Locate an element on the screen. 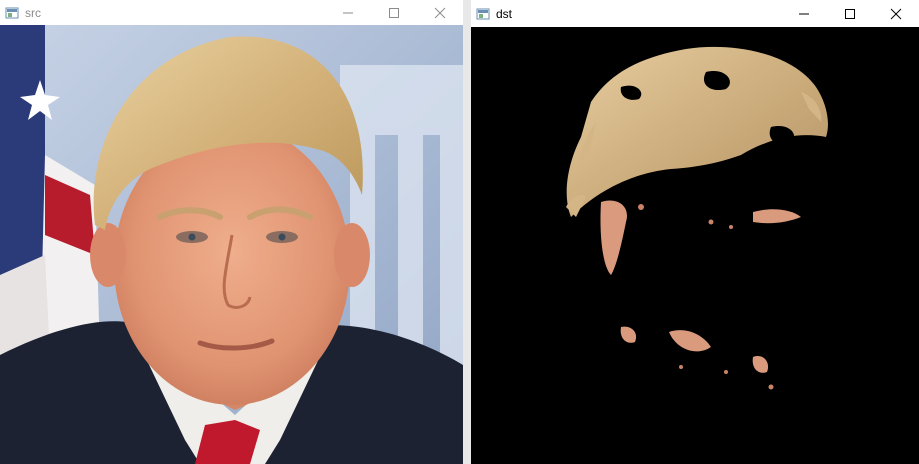  src-titlebar: src is located at coordinates (231, 12).